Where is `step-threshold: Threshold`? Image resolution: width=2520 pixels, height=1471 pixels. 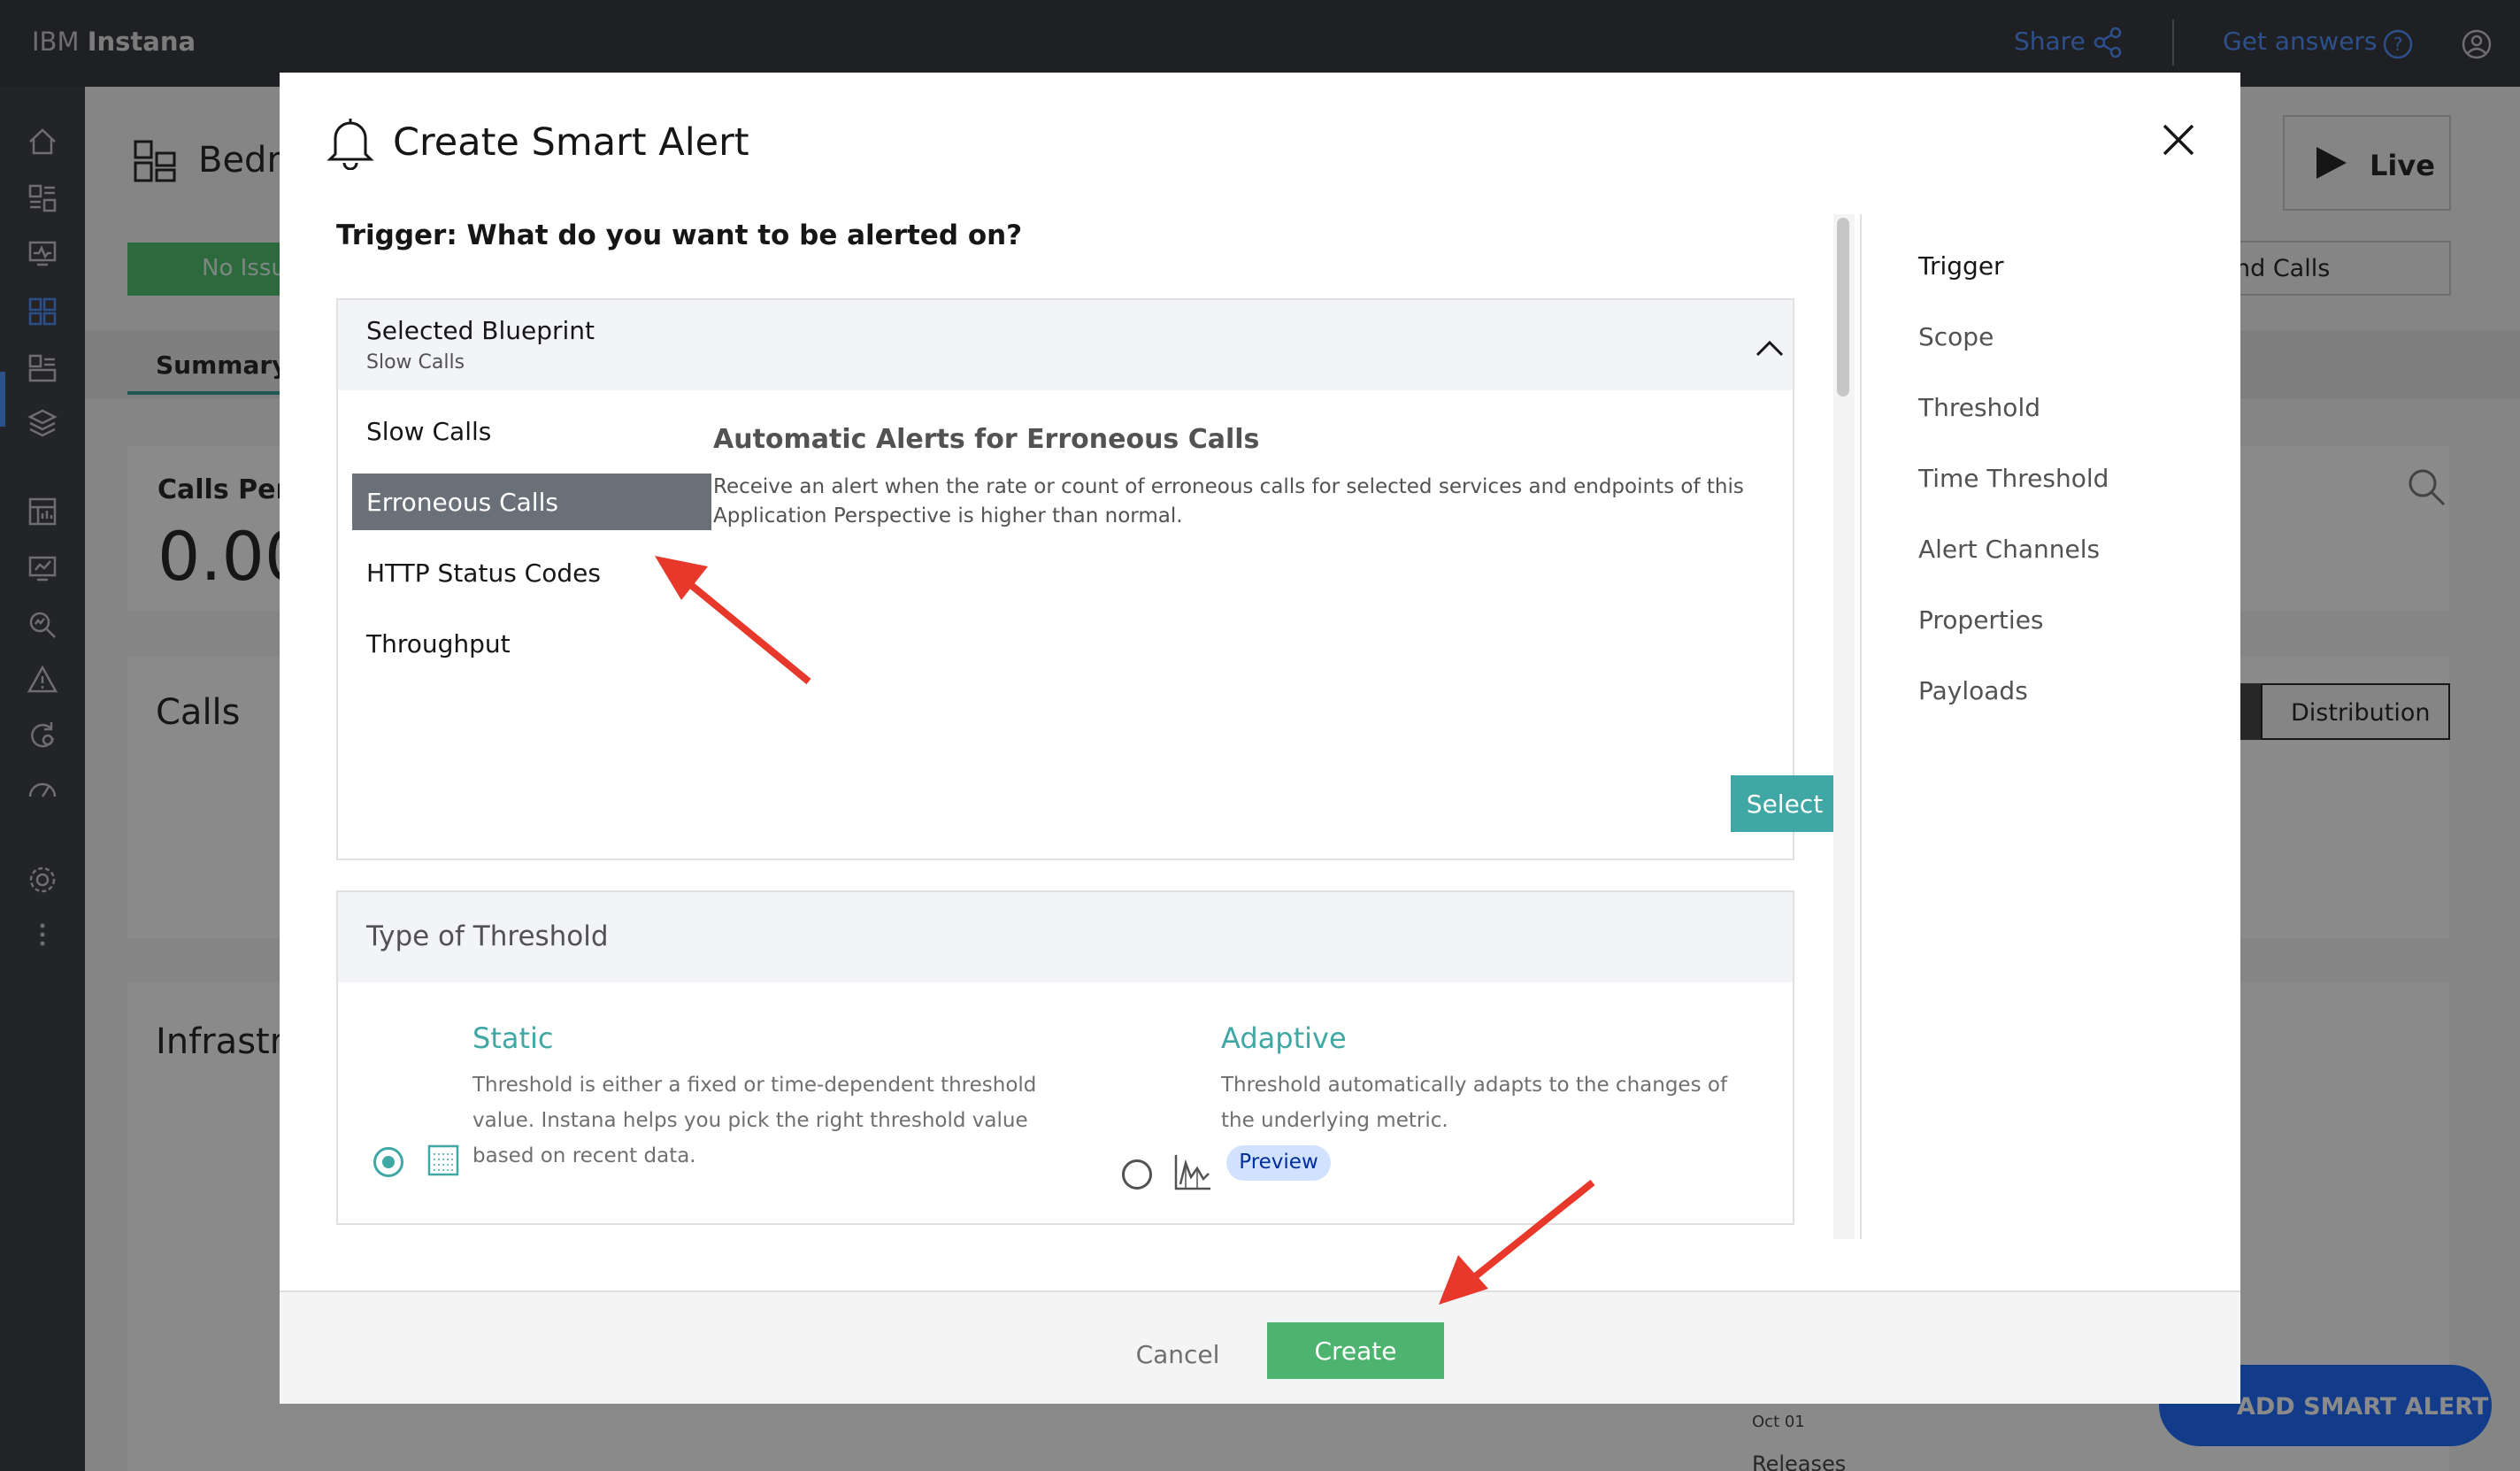 step-threshold: Threshold is located at coordinates (1979, 407).